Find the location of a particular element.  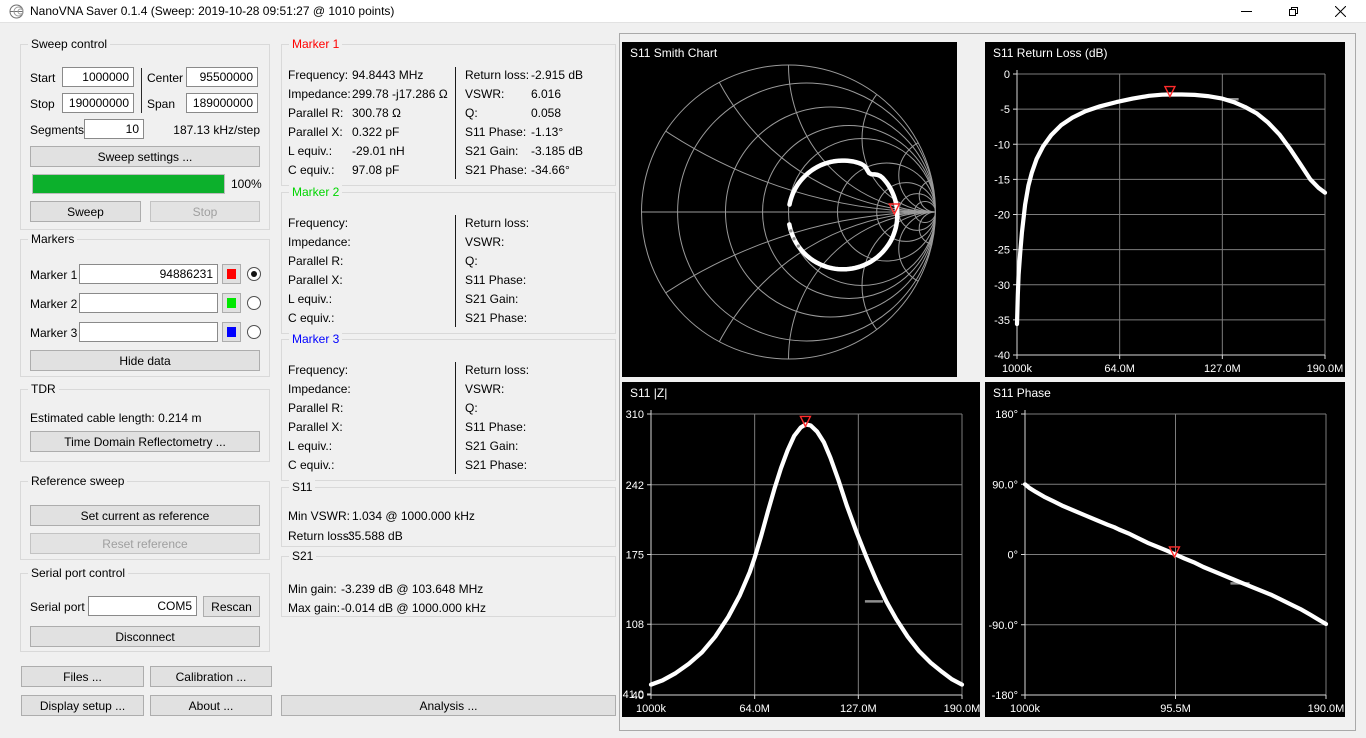

smith-chart-title: S11 Smith Chart is located at coordinates (674, 53).